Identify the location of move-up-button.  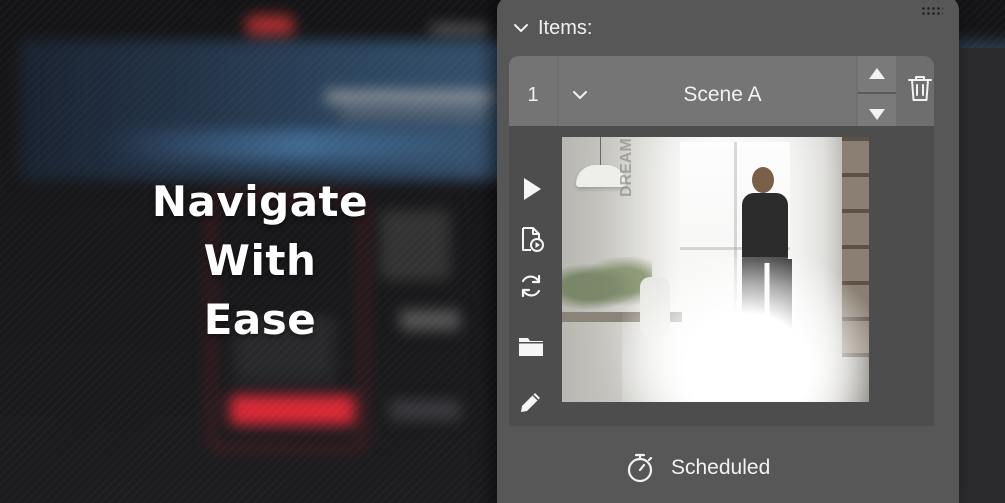
(877, 75).